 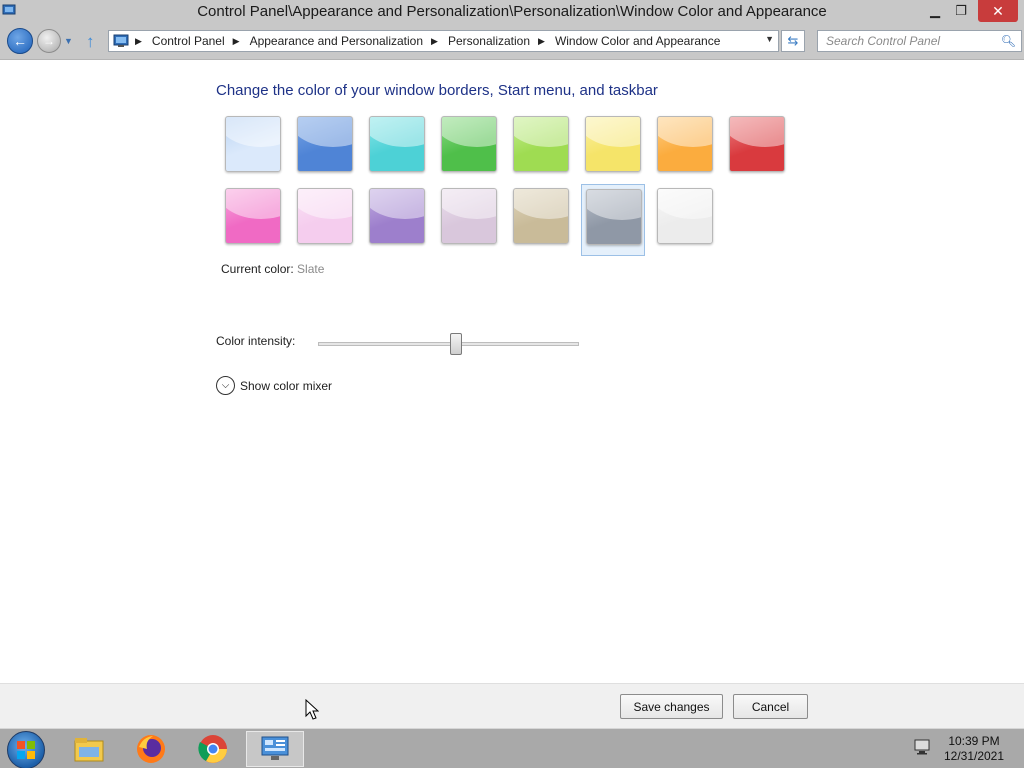 I want to click on taskbar-control-panel, so click(x=275, y=749).